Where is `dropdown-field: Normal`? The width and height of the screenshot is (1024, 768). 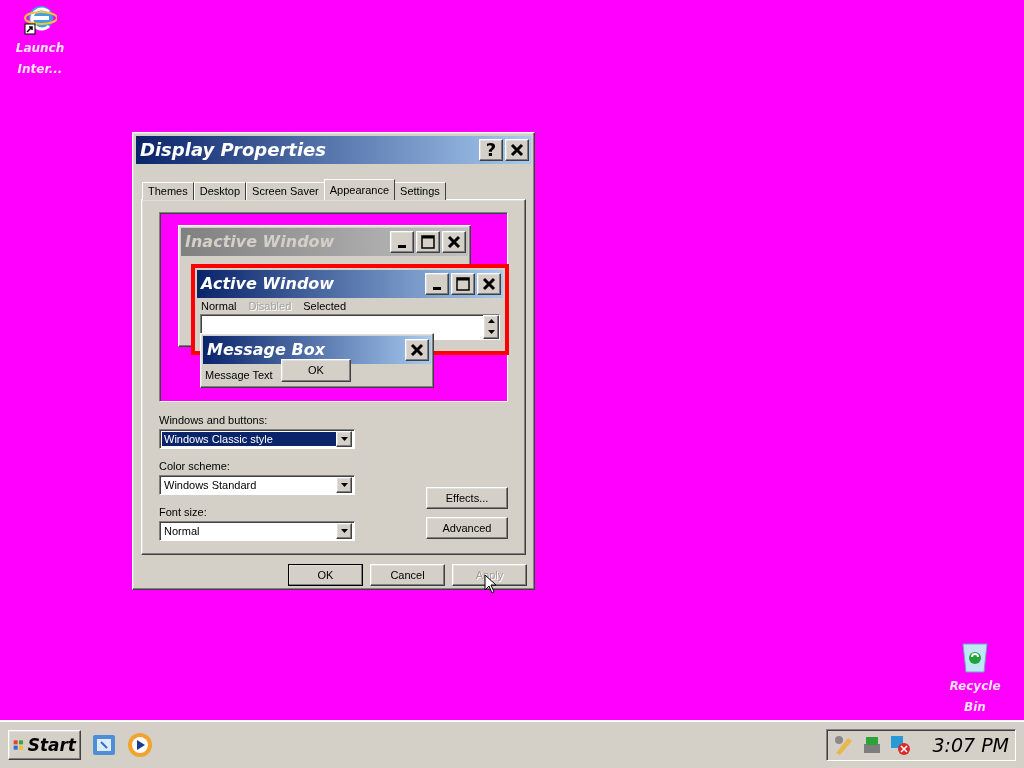 dropdown-field: Normal is located at coordinates (257, 530).